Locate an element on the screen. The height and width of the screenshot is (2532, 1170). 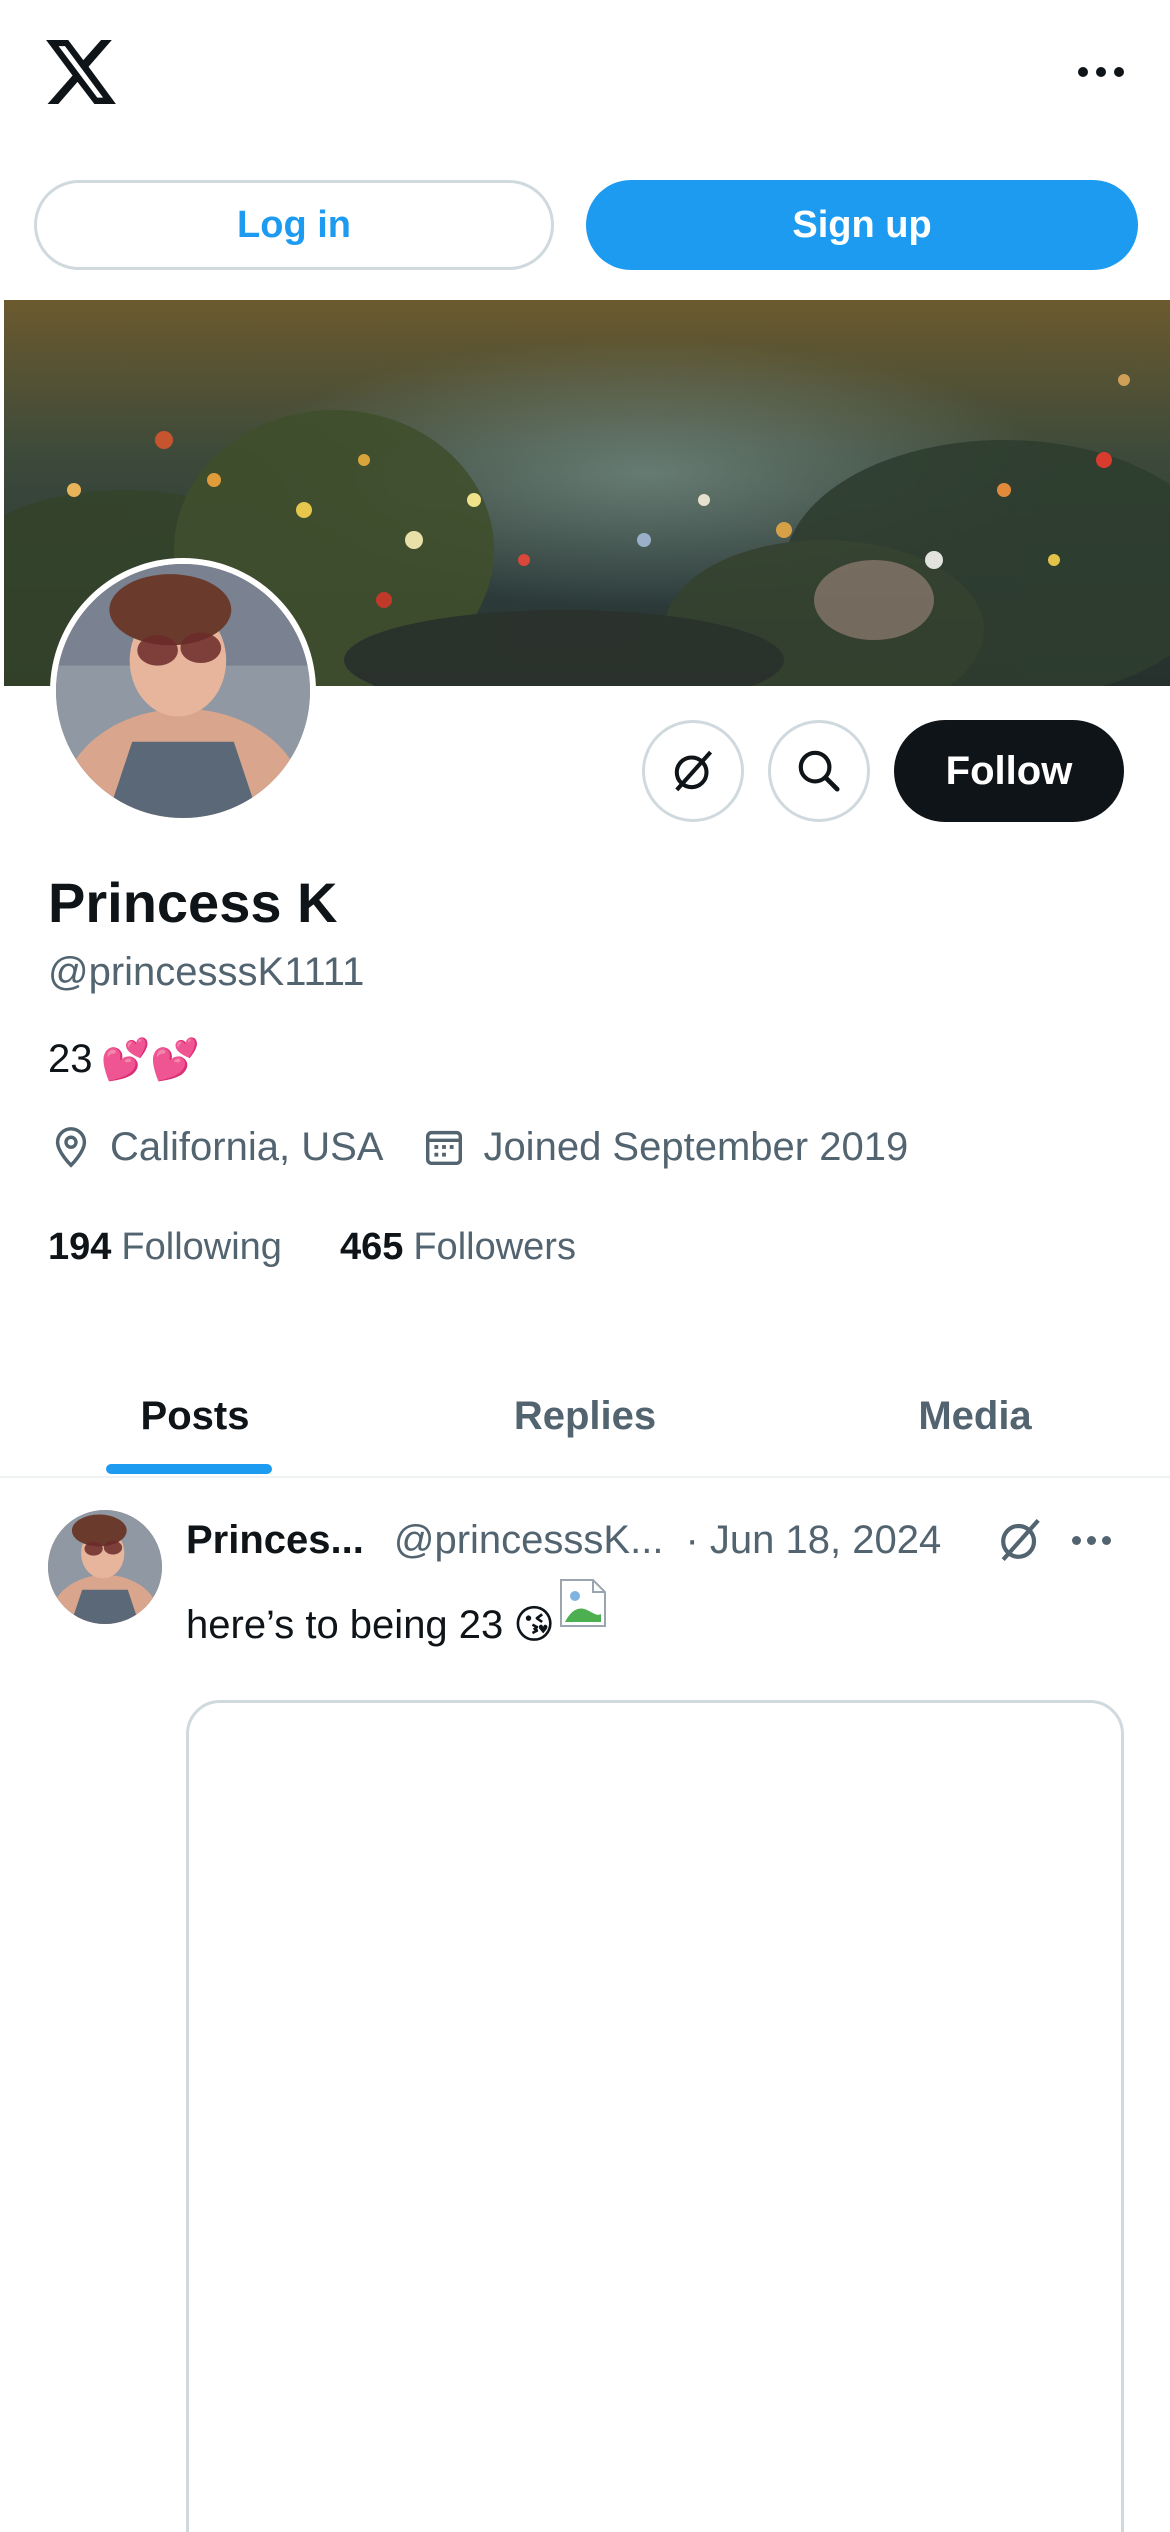
post-body: here’s to being 23 is located at coordinates (345, 1624).